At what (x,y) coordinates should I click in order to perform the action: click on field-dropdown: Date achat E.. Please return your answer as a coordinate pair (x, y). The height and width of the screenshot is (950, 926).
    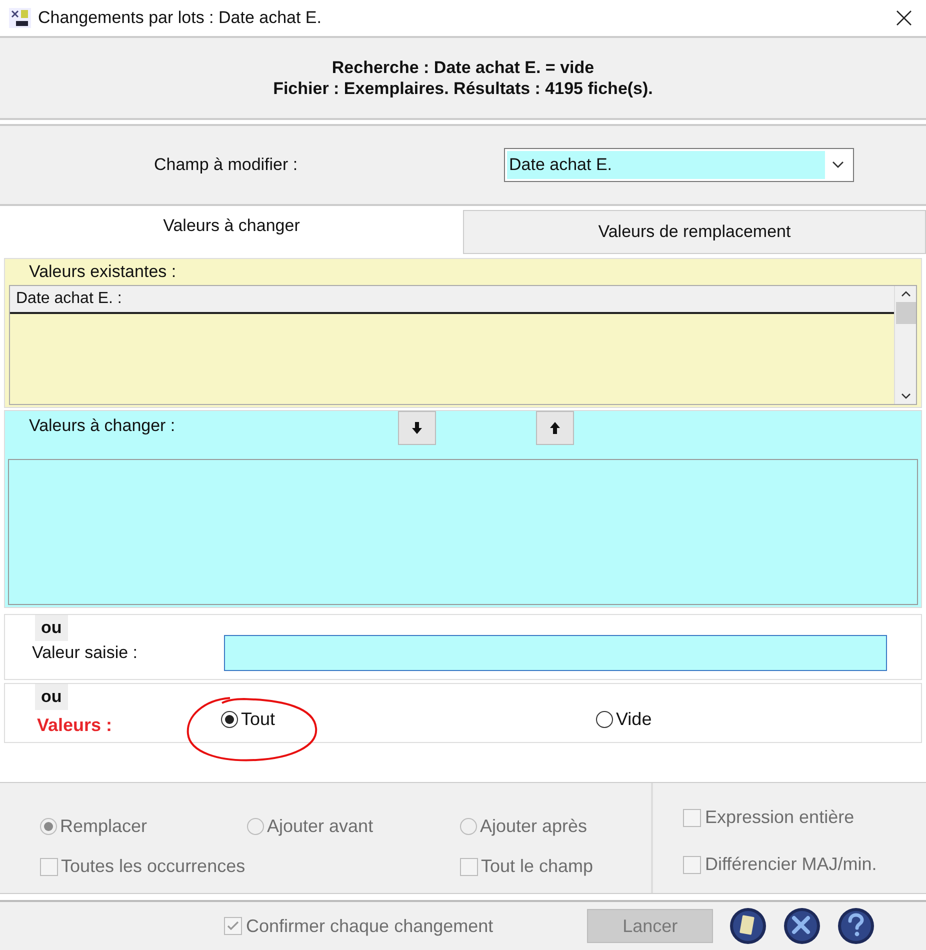
    Looking at the image, I should click on (679, 165).